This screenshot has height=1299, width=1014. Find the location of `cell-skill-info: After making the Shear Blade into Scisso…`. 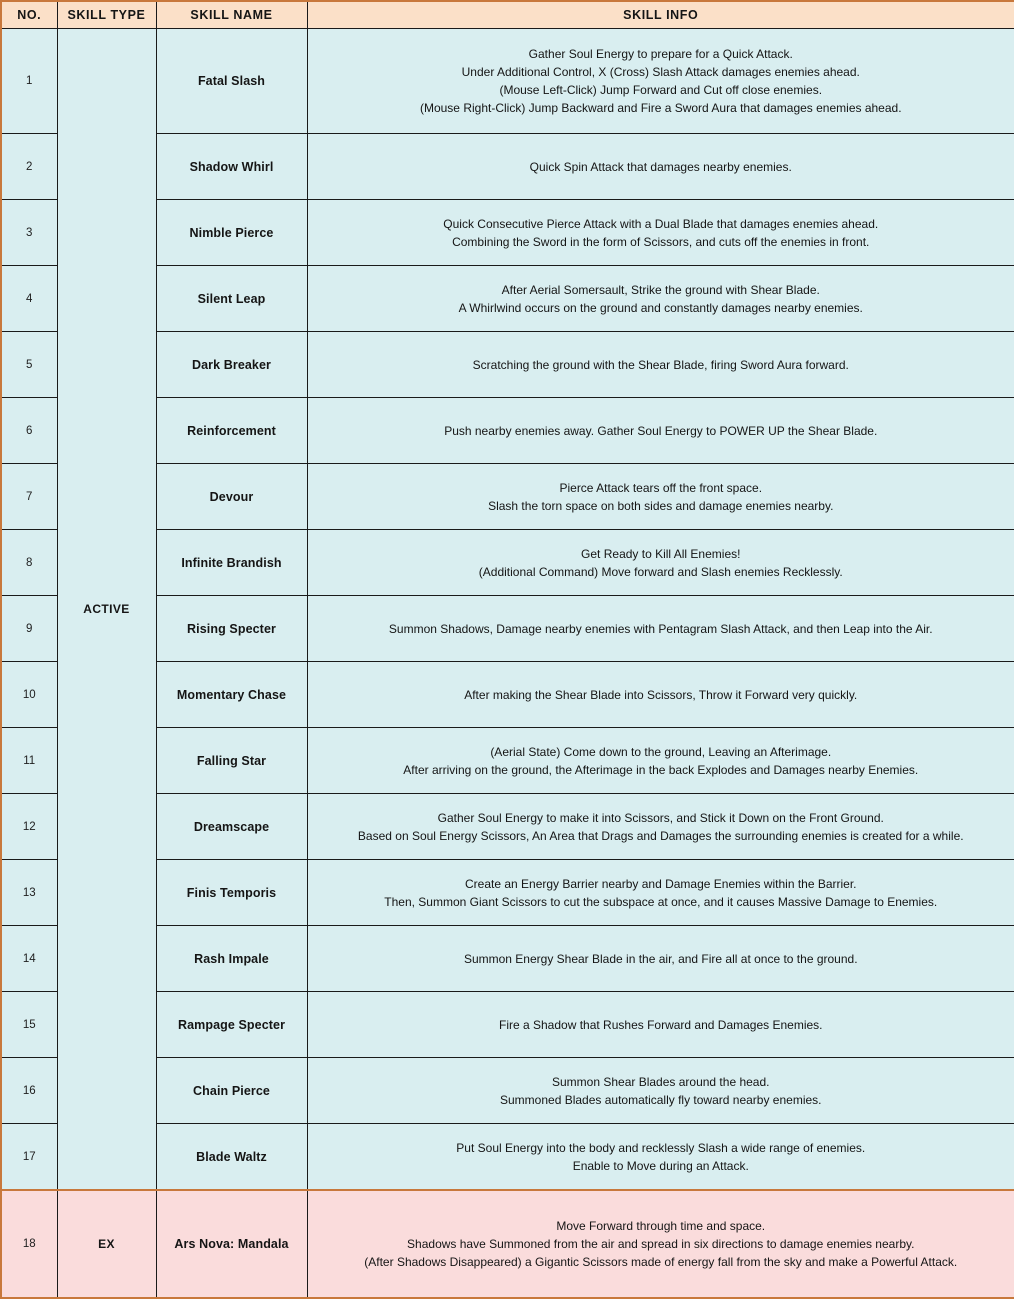

cell-skill-info: After making the Shear Blade into Scisso… is located at coordinates (660, 694).